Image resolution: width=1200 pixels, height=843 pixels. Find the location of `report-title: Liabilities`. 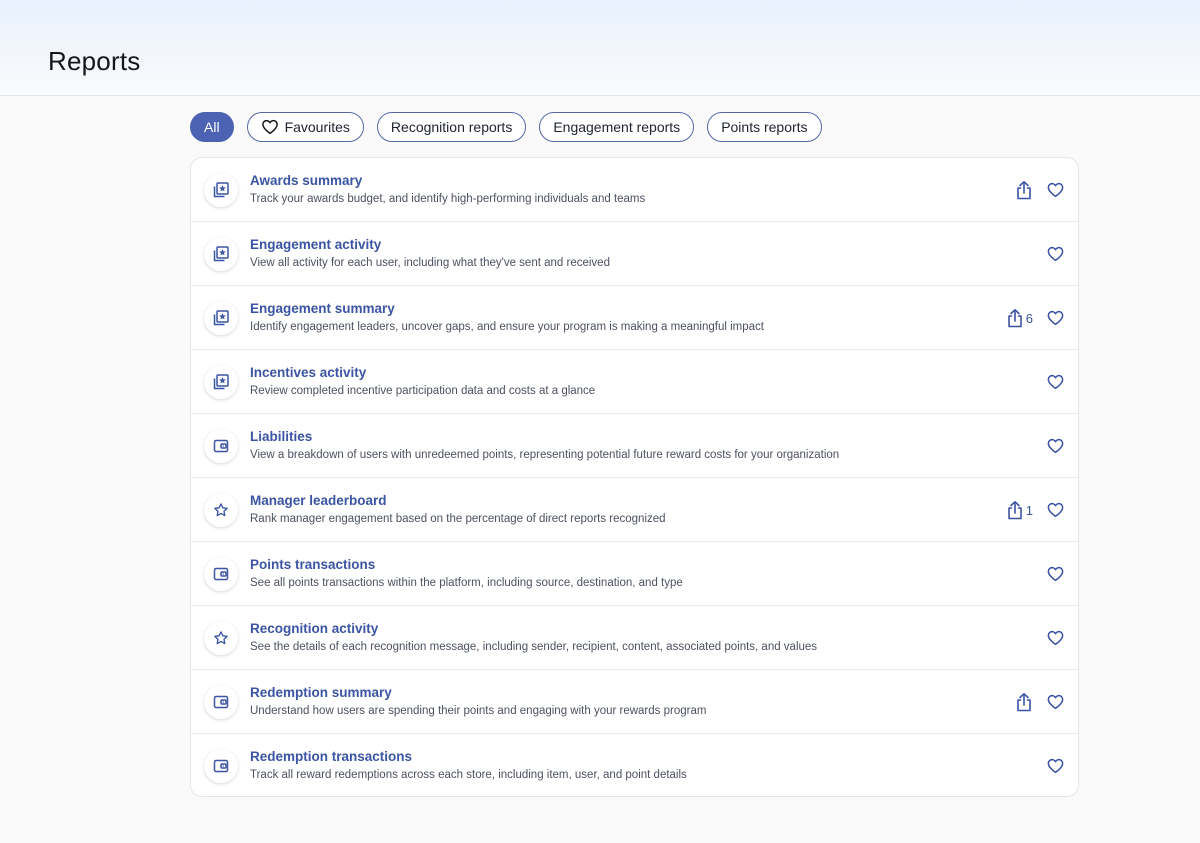

report-title: Liabilities is located at coordinates (281, 436).